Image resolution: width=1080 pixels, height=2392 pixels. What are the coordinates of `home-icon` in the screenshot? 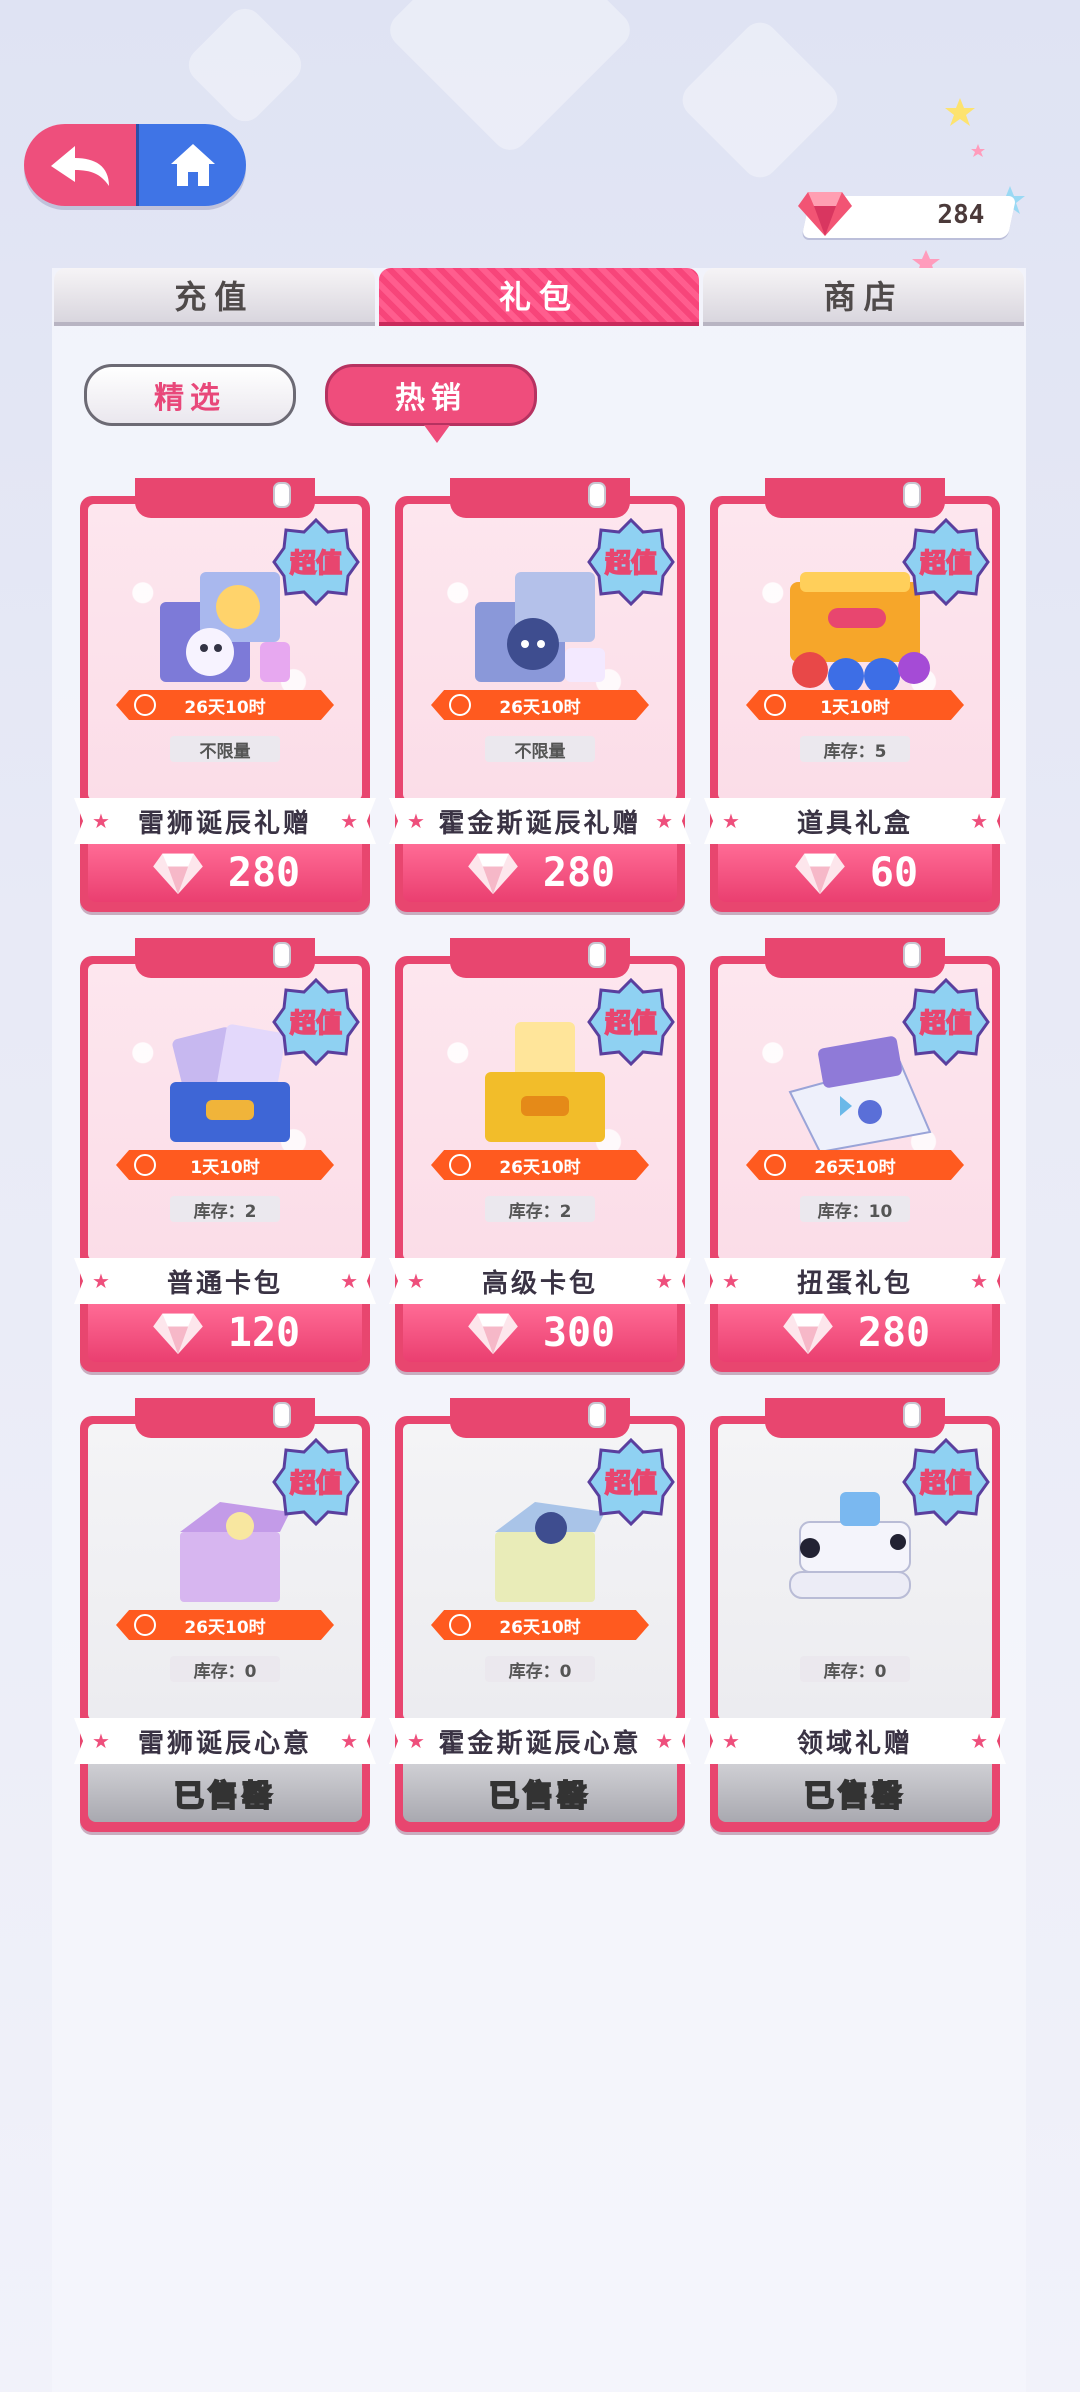 It's located at (192, 165).